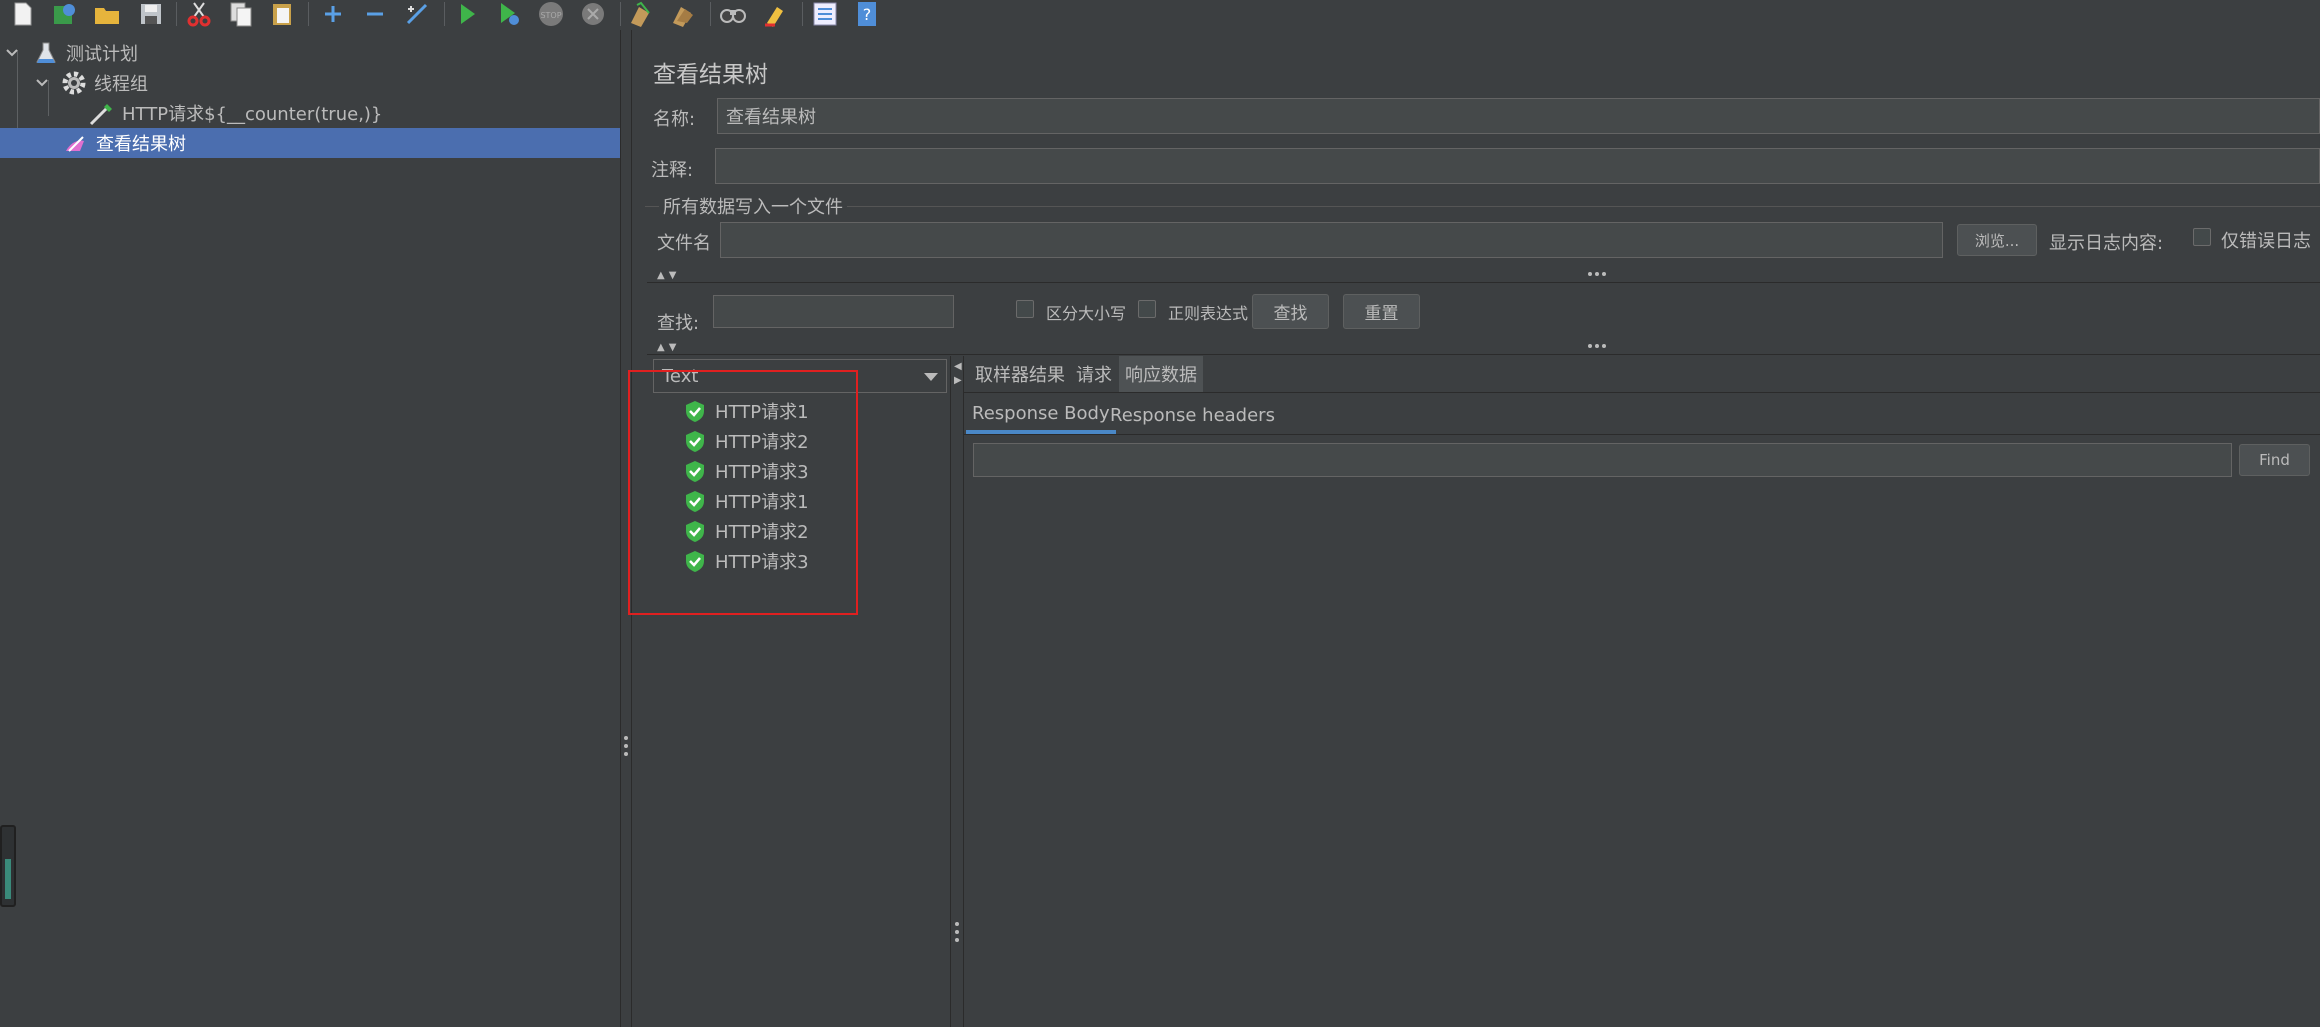 Image resolution: width=2320 pixels, height=1027 pixels. What do you see at coordinates (23, 14) in the screenshot?
I see `new-file-icon` at bounding box center [23, 14].